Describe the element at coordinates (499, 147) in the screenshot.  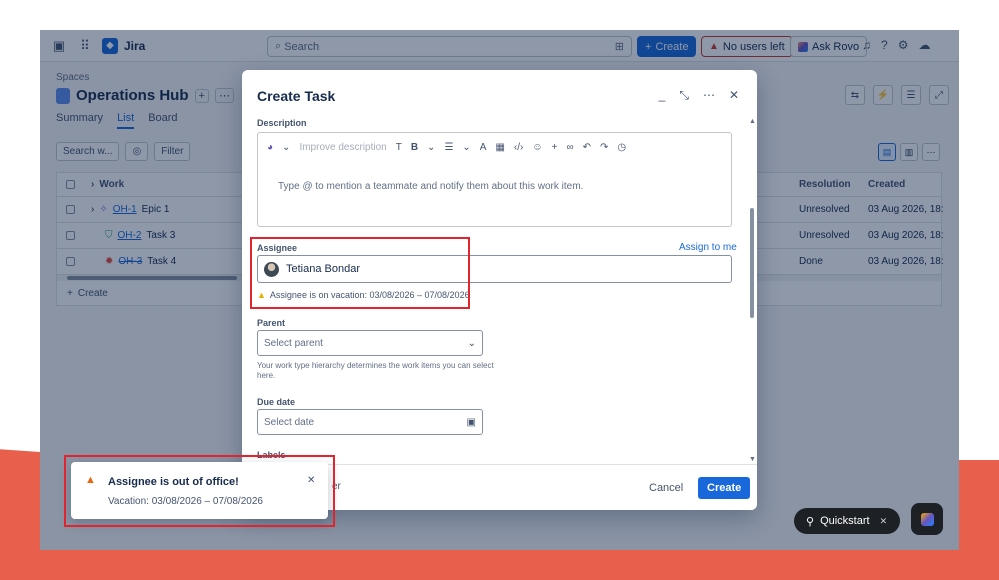
I see `image-icon: ▦` at that location.